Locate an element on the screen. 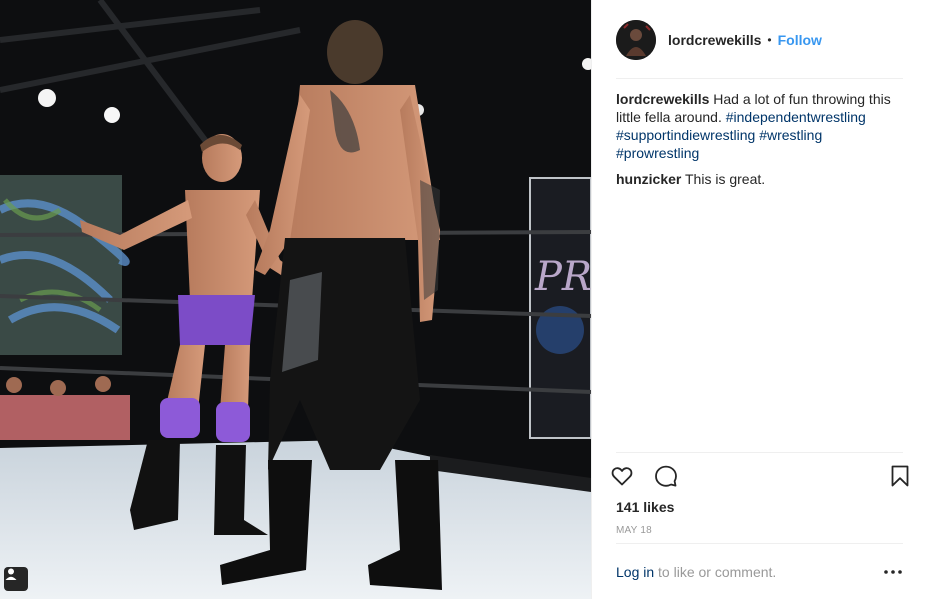 The width and height of the screenshot is (927, 599). login-link: Log in is located at coordinates (635, 572).